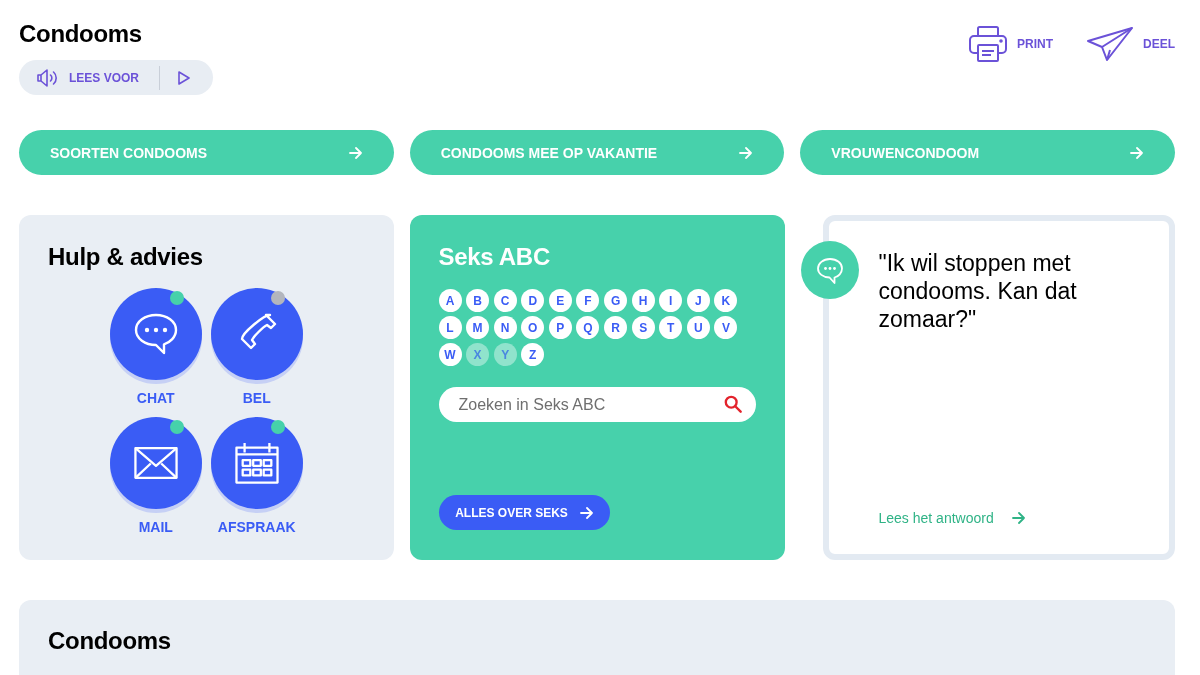  What do you see at coordinates (155, 334) in the screenshot?
I see `chat-bubble-icon` at bounding box center [155, 334].